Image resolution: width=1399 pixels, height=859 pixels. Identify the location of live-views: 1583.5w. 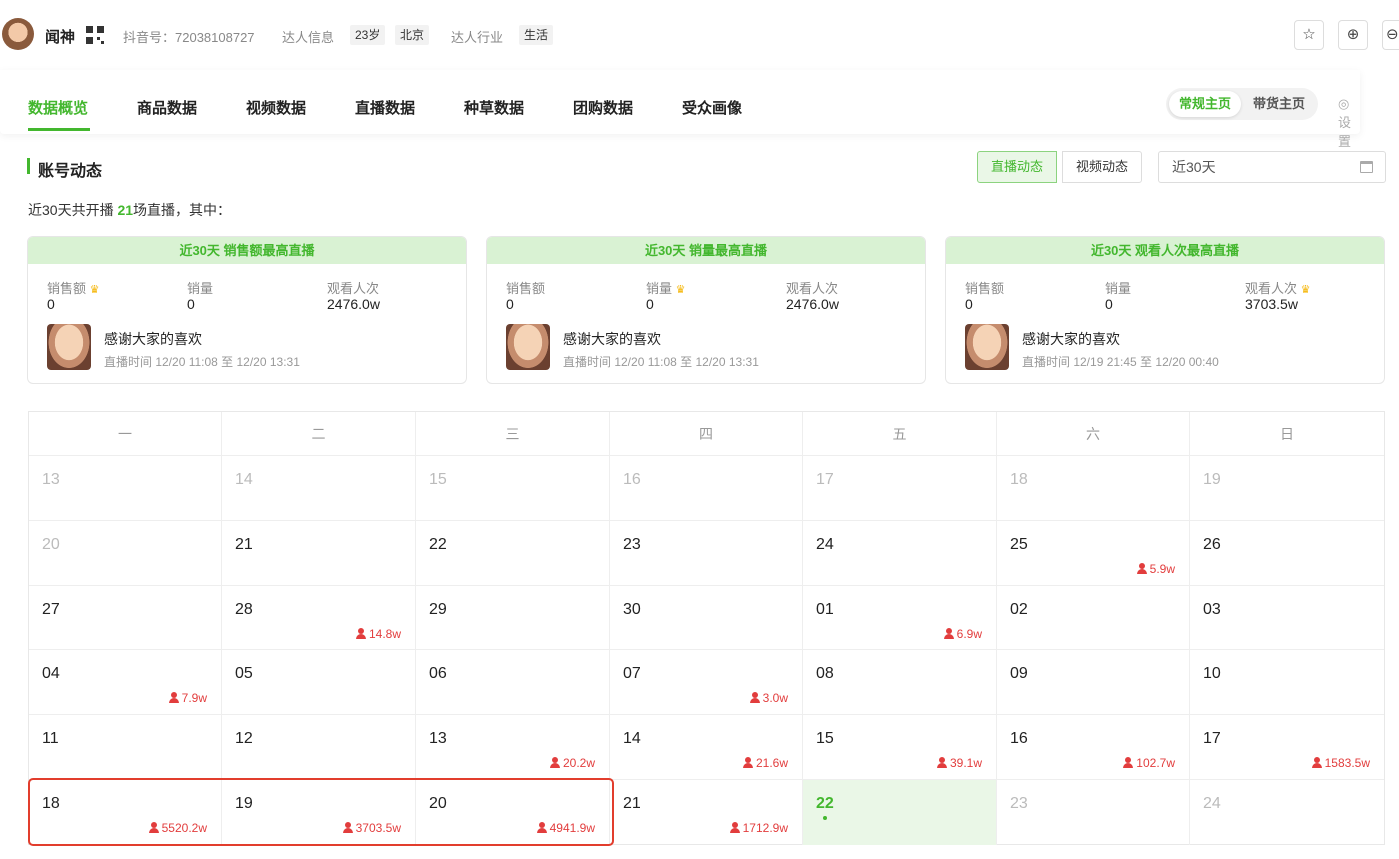
(1340, 763).